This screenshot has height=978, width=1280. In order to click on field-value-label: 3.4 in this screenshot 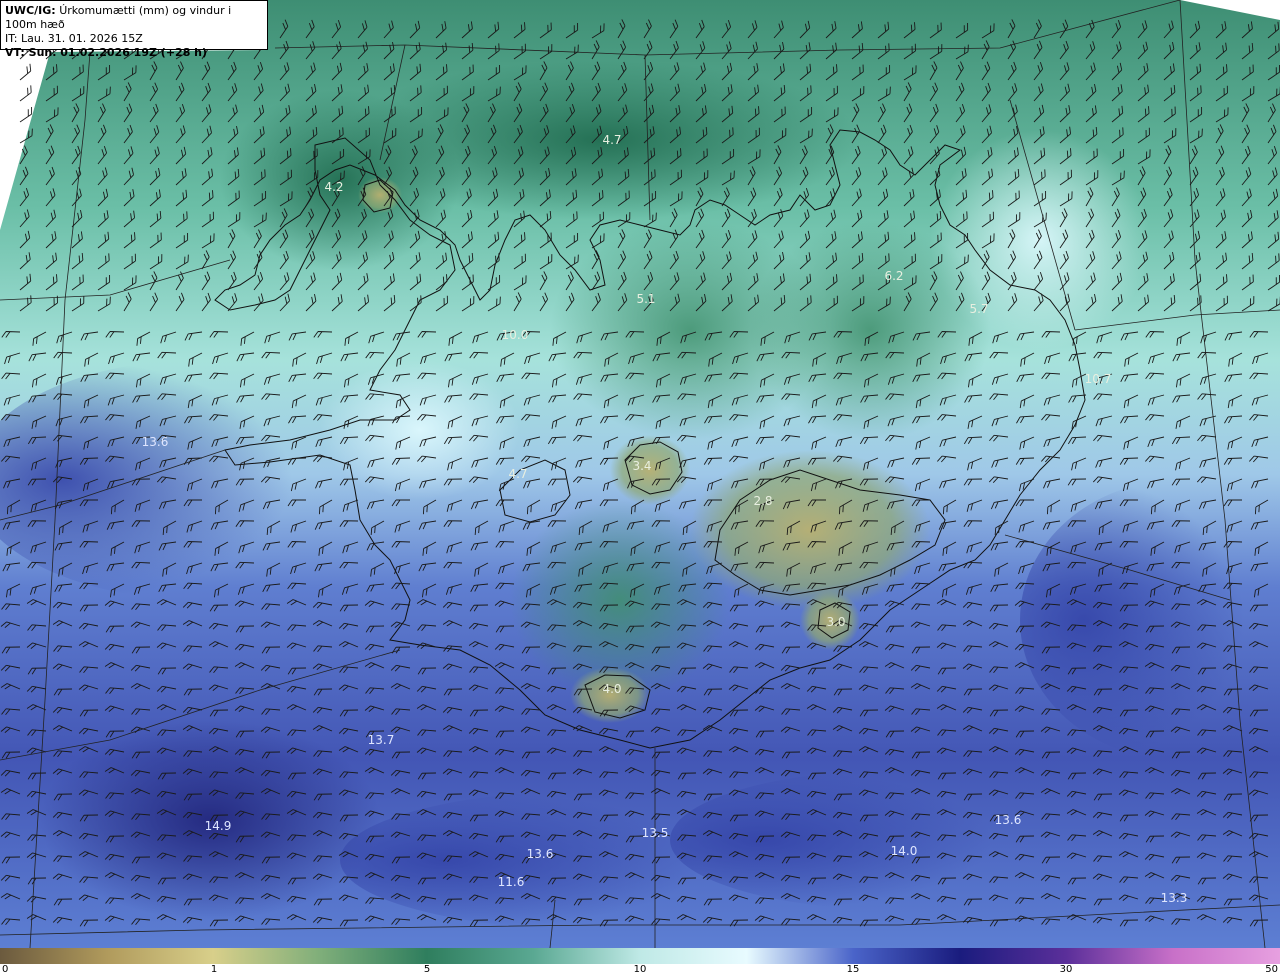, I will do `click(641, 466)`.